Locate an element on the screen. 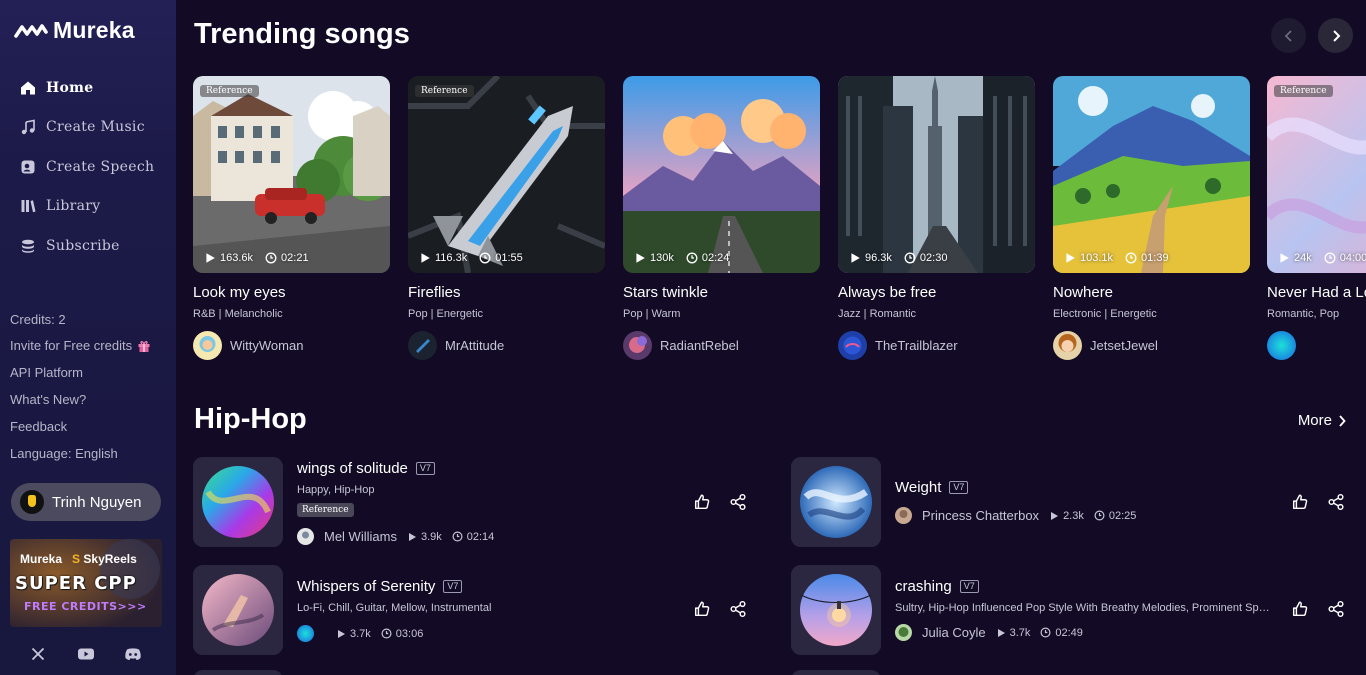 The width and height of the screenshot is (1366, 675). logo: Mureka is located at coordinates (74, 30).